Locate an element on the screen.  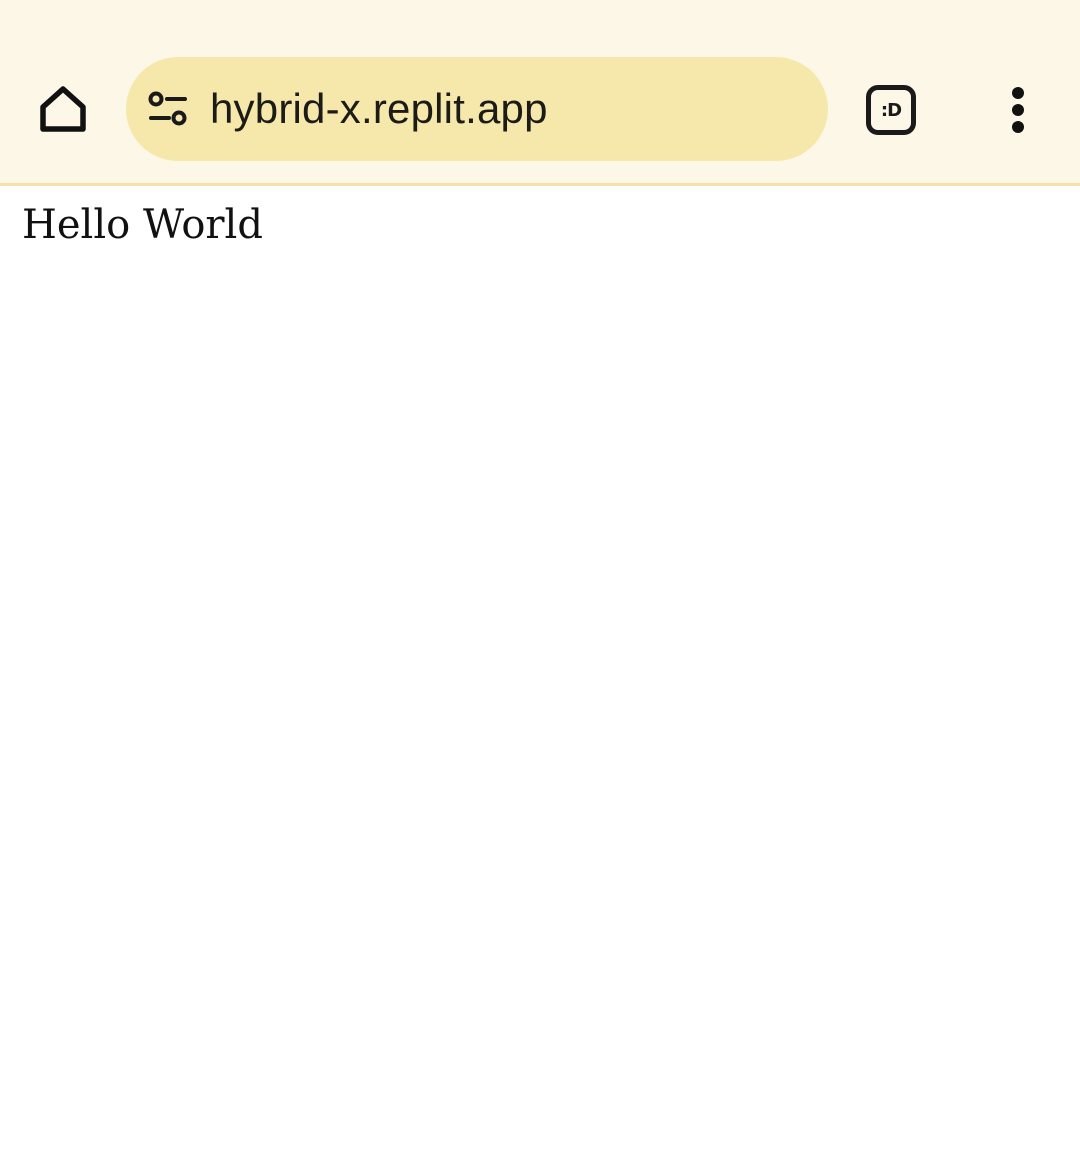
address-bar: hybrid-x.replit.app is located at coordinates (477, 109).